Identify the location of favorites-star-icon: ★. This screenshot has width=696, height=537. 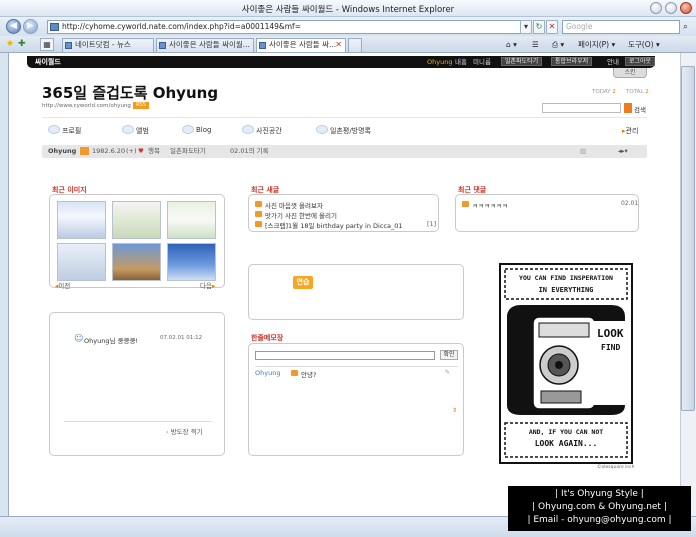
(10, 44).